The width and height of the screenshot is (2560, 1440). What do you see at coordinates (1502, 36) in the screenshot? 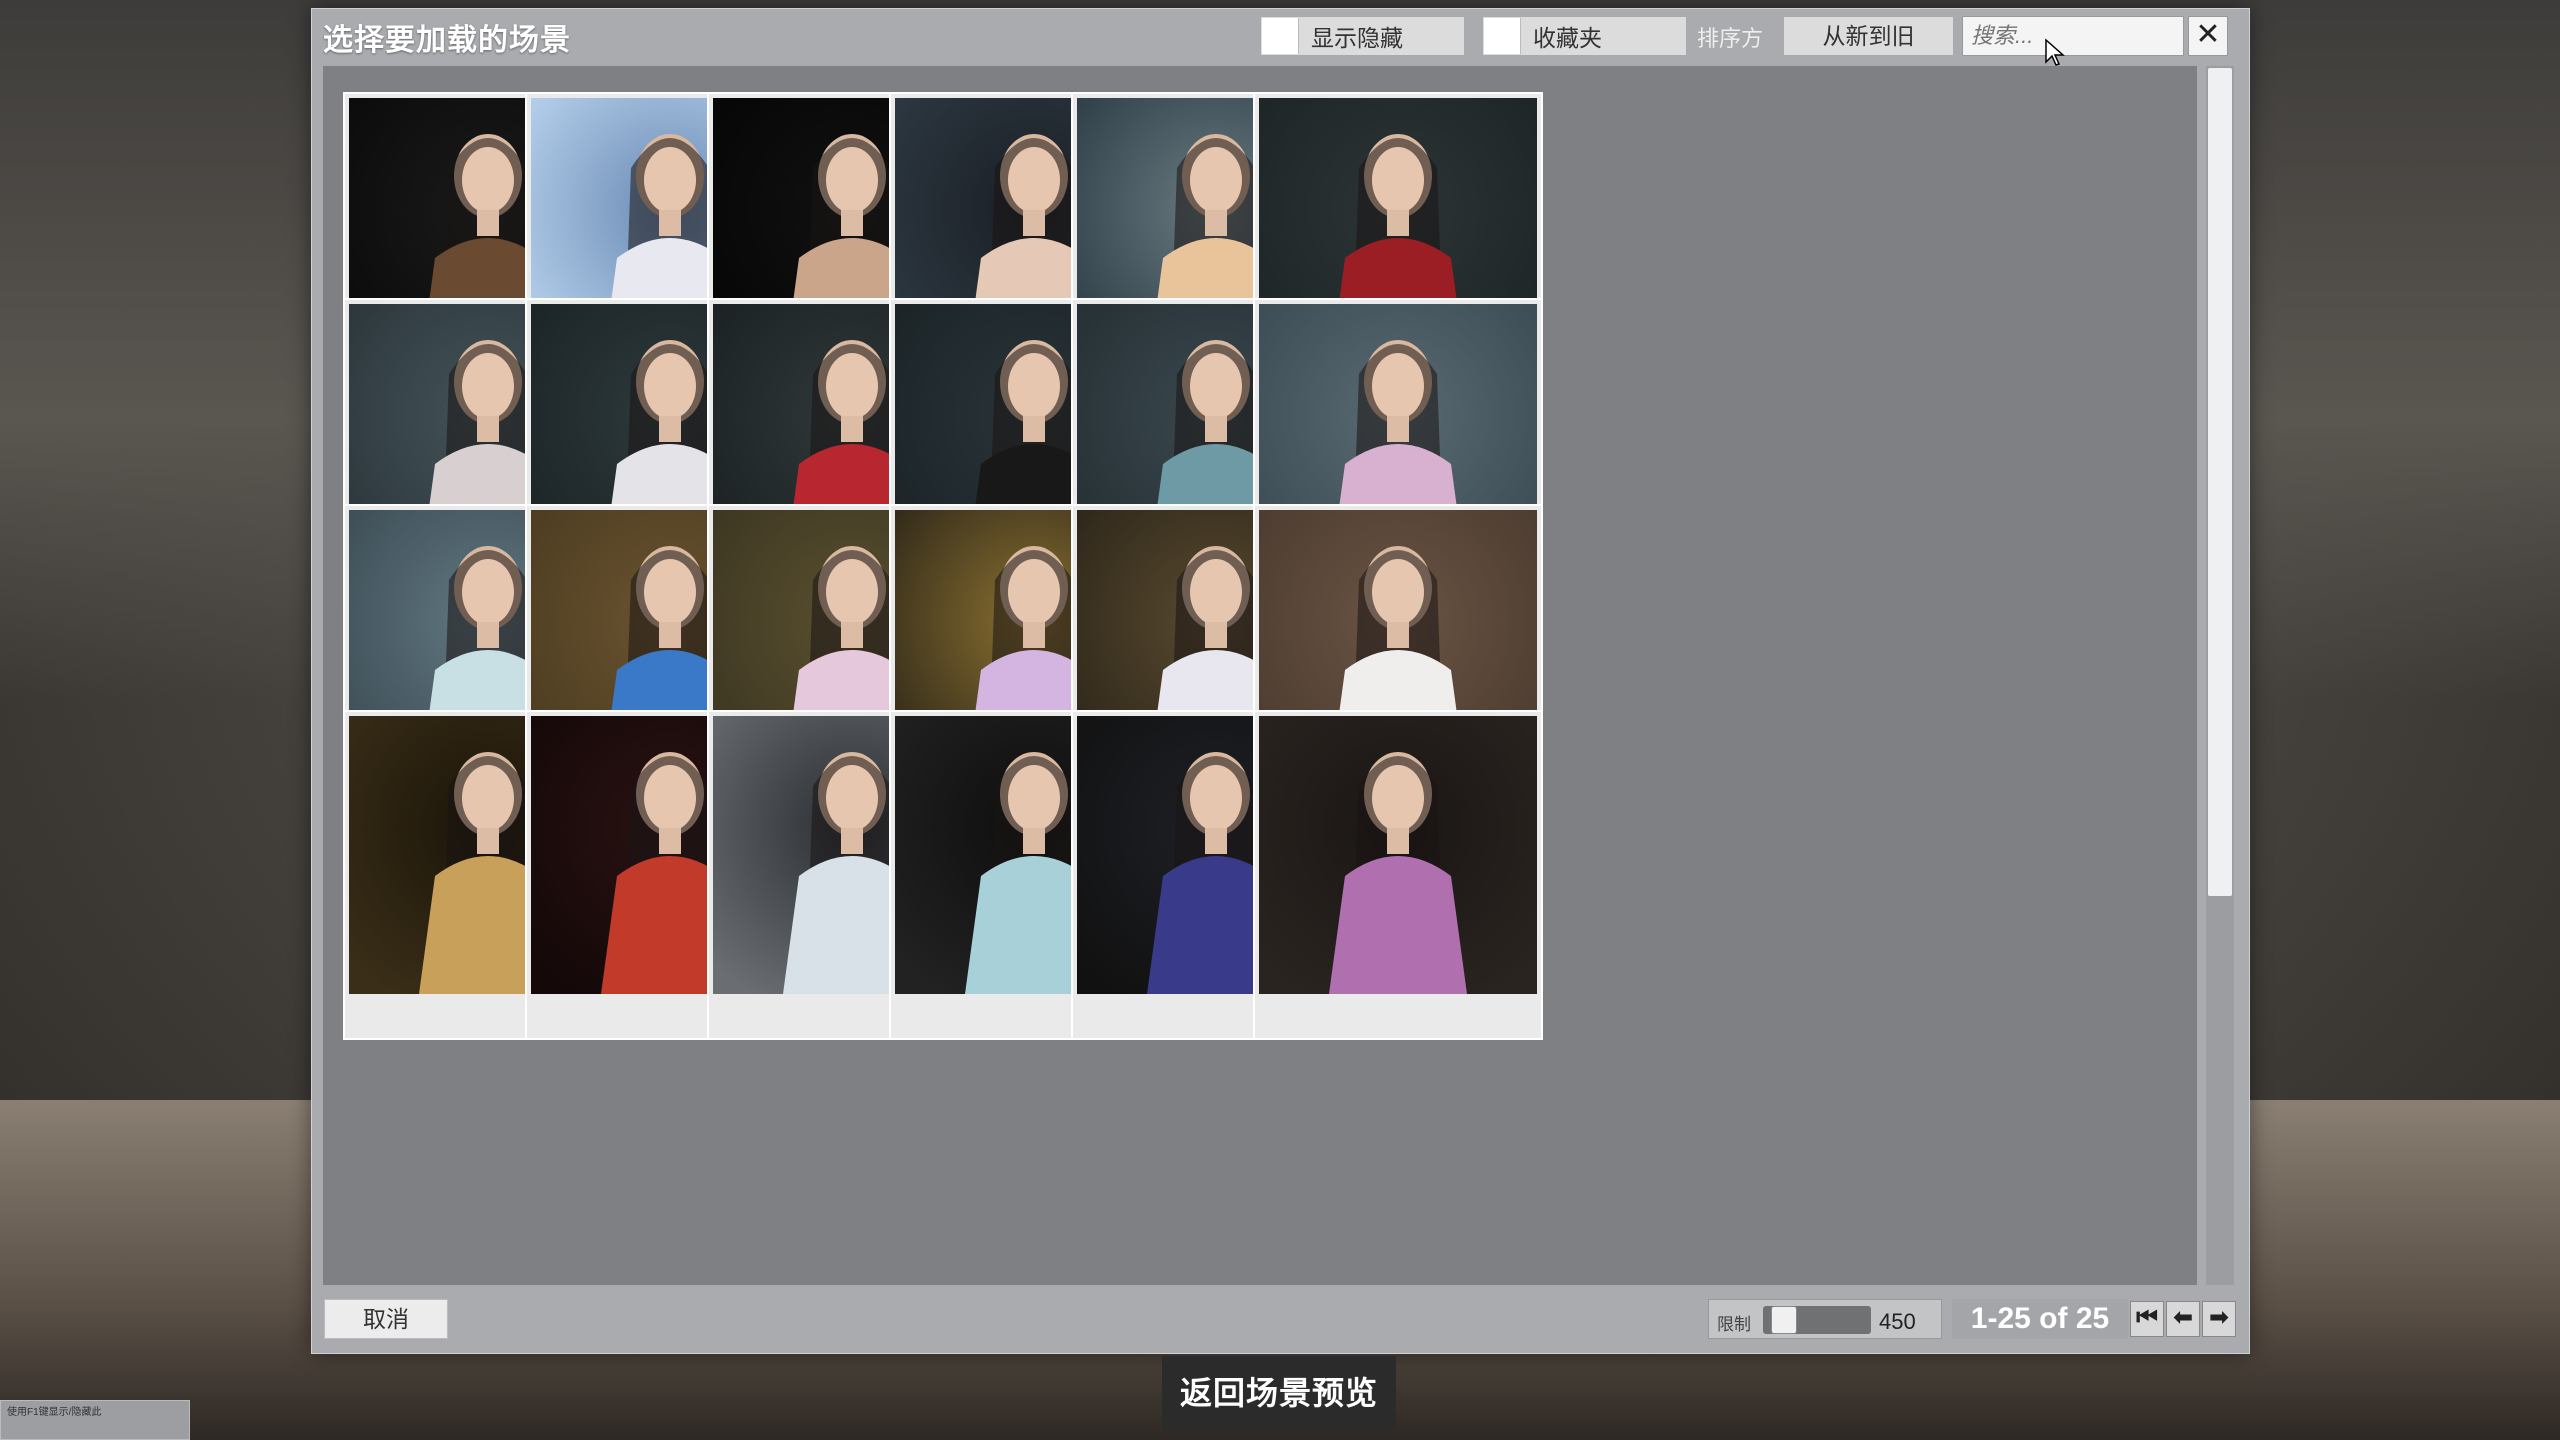
I see `favorites-checkbox` at bounding box center [1502, 36].